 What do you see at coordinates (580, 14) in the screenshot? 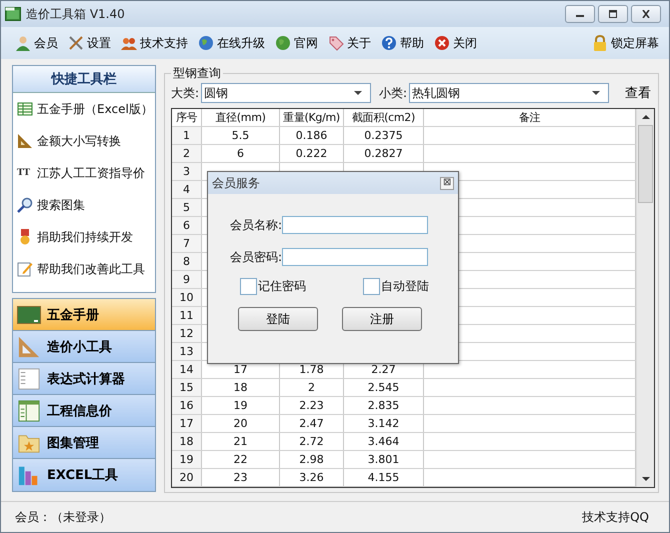
I see `minimize-button` at bounding box center [580, 14].